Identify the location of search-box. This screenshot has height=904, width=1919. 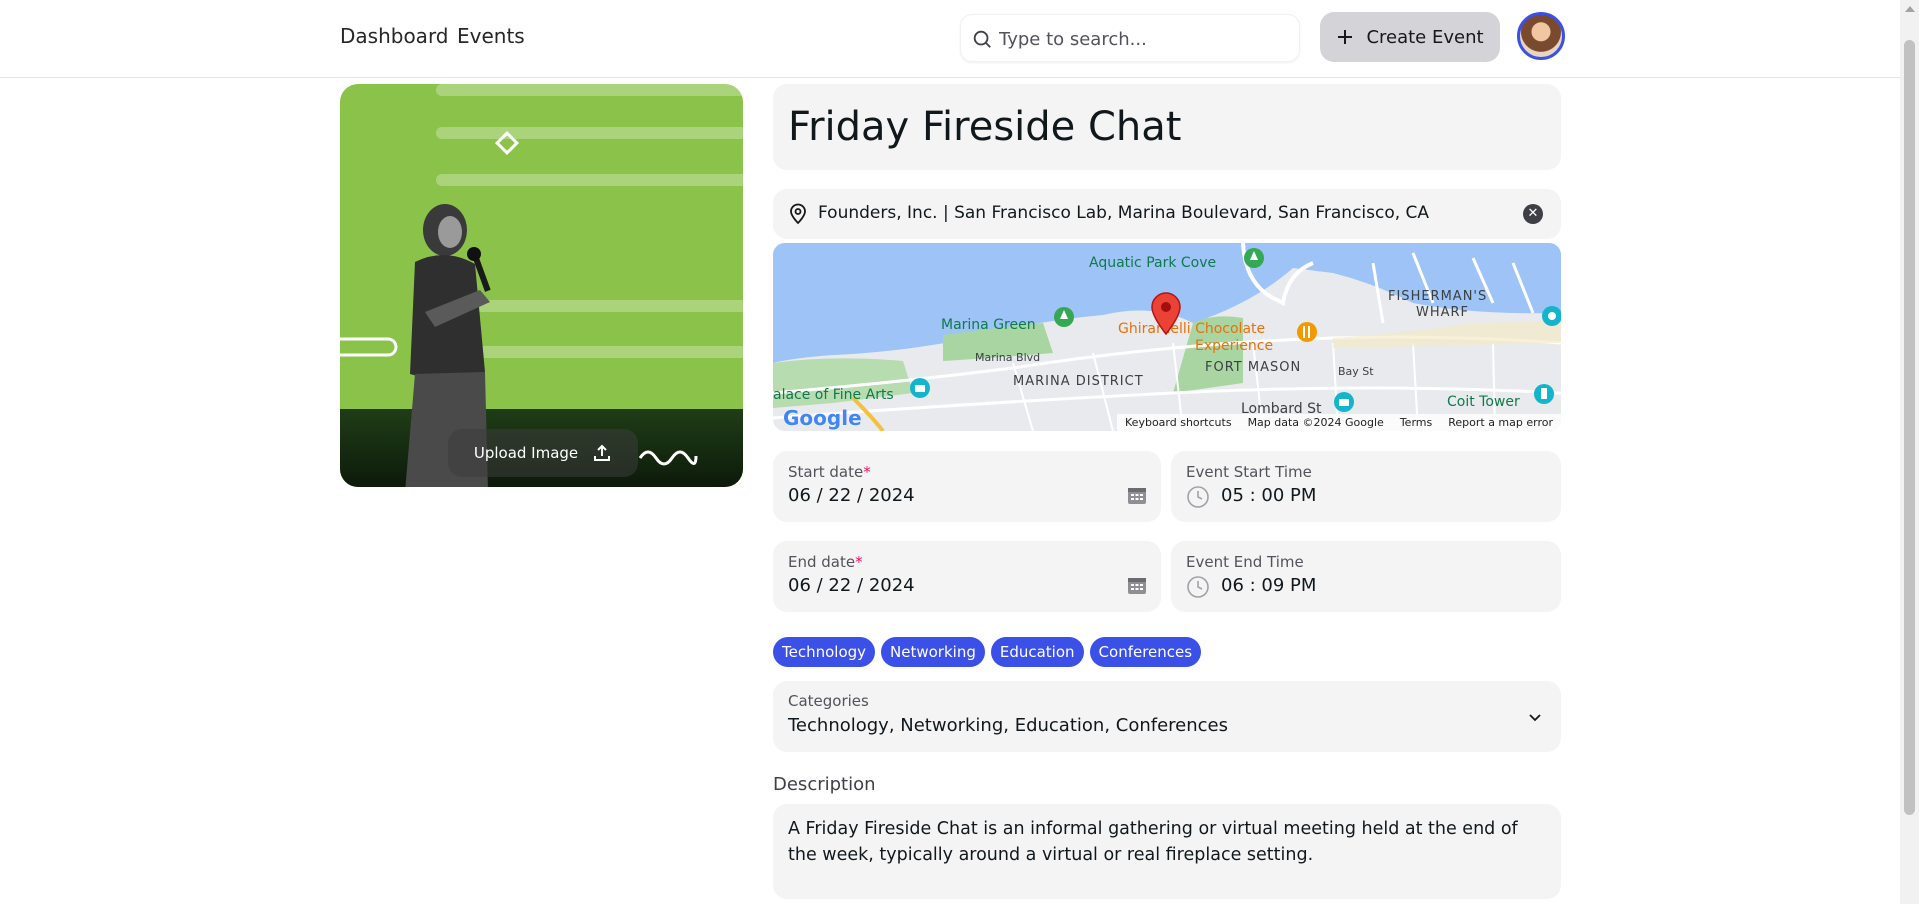
(1130, 38).